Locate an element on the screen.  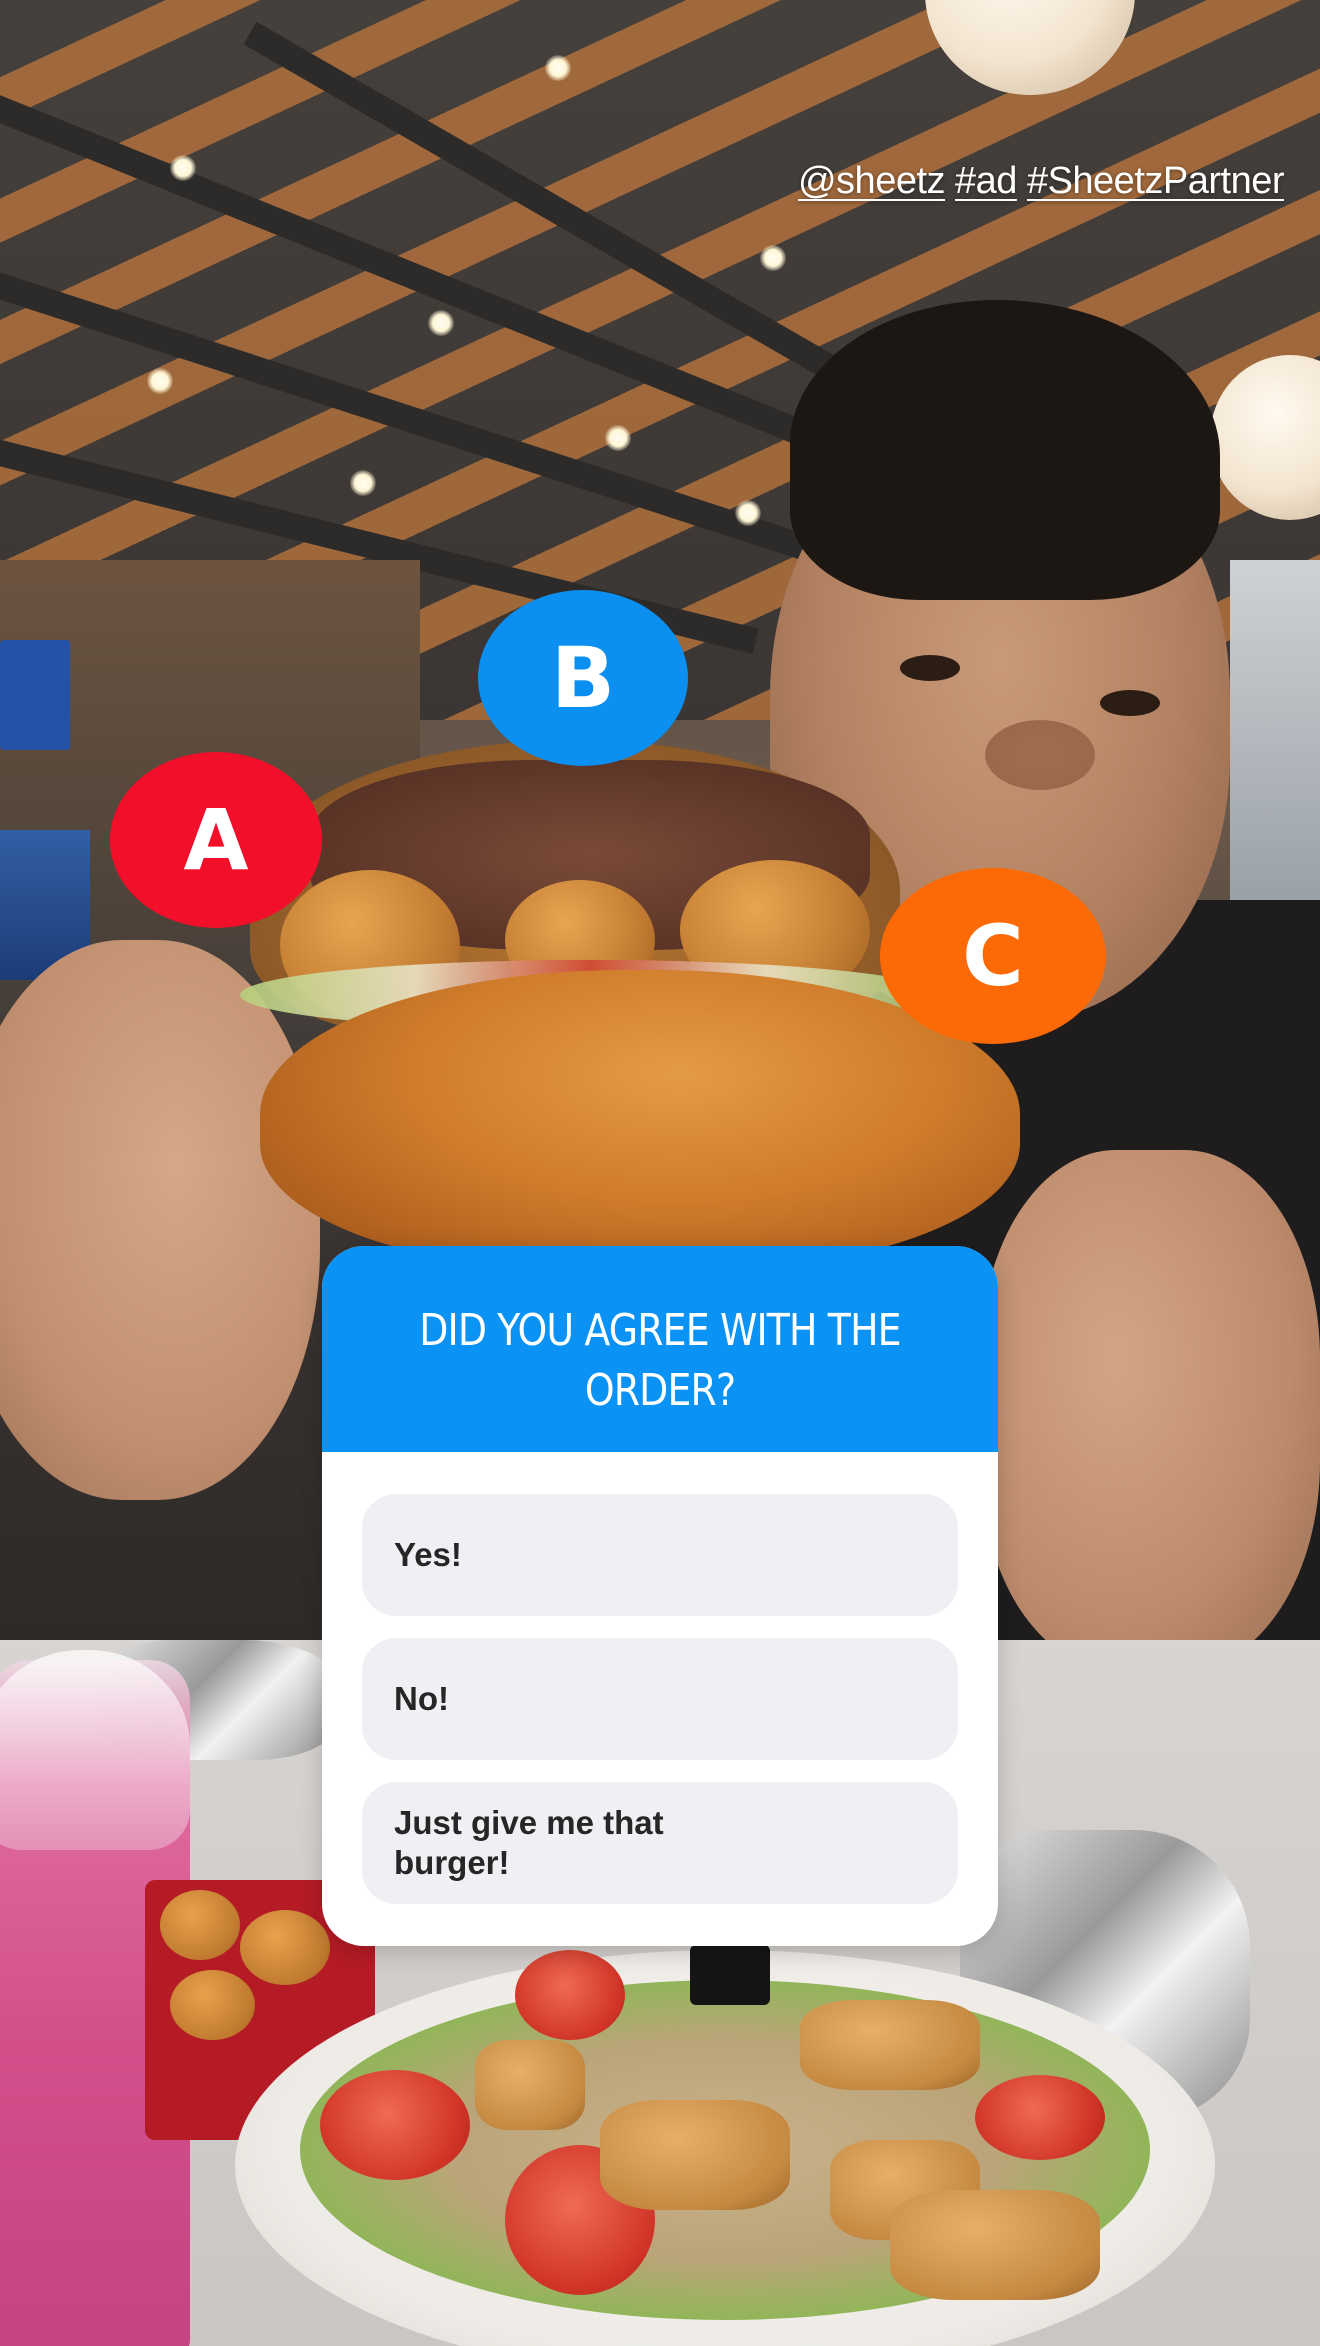
marker-c: C is located at coordinates (993, 956).